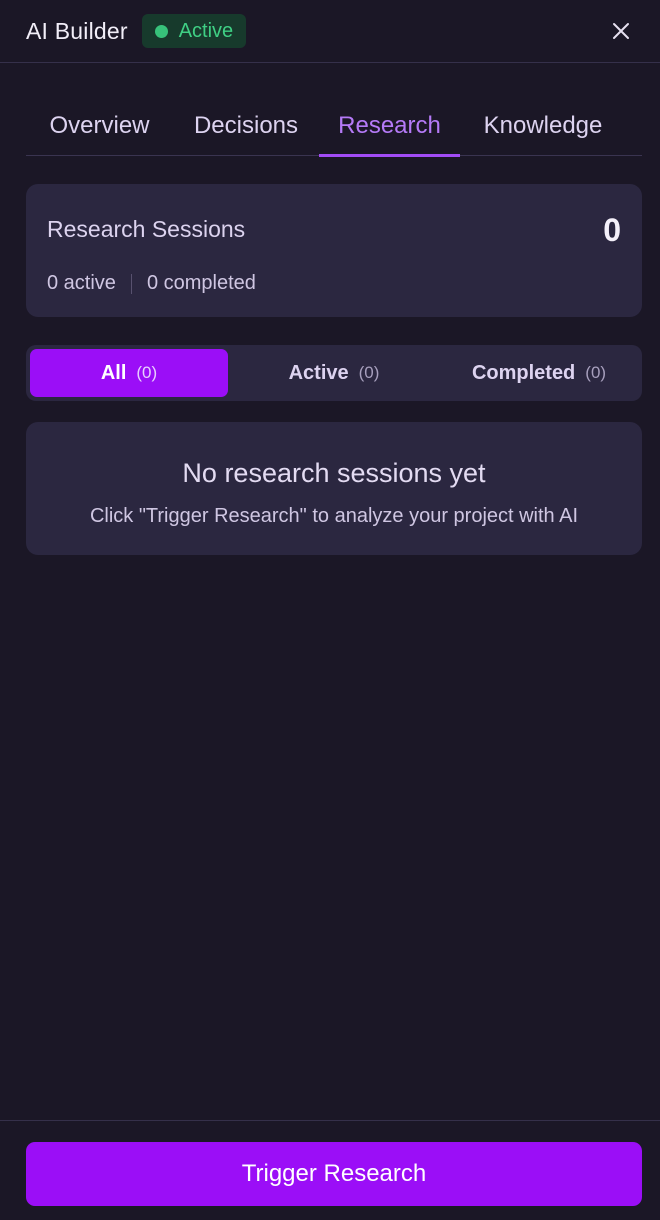 This screenshot has width=660, height=1220. I want to click on status-text: Active, so click(206, 30).